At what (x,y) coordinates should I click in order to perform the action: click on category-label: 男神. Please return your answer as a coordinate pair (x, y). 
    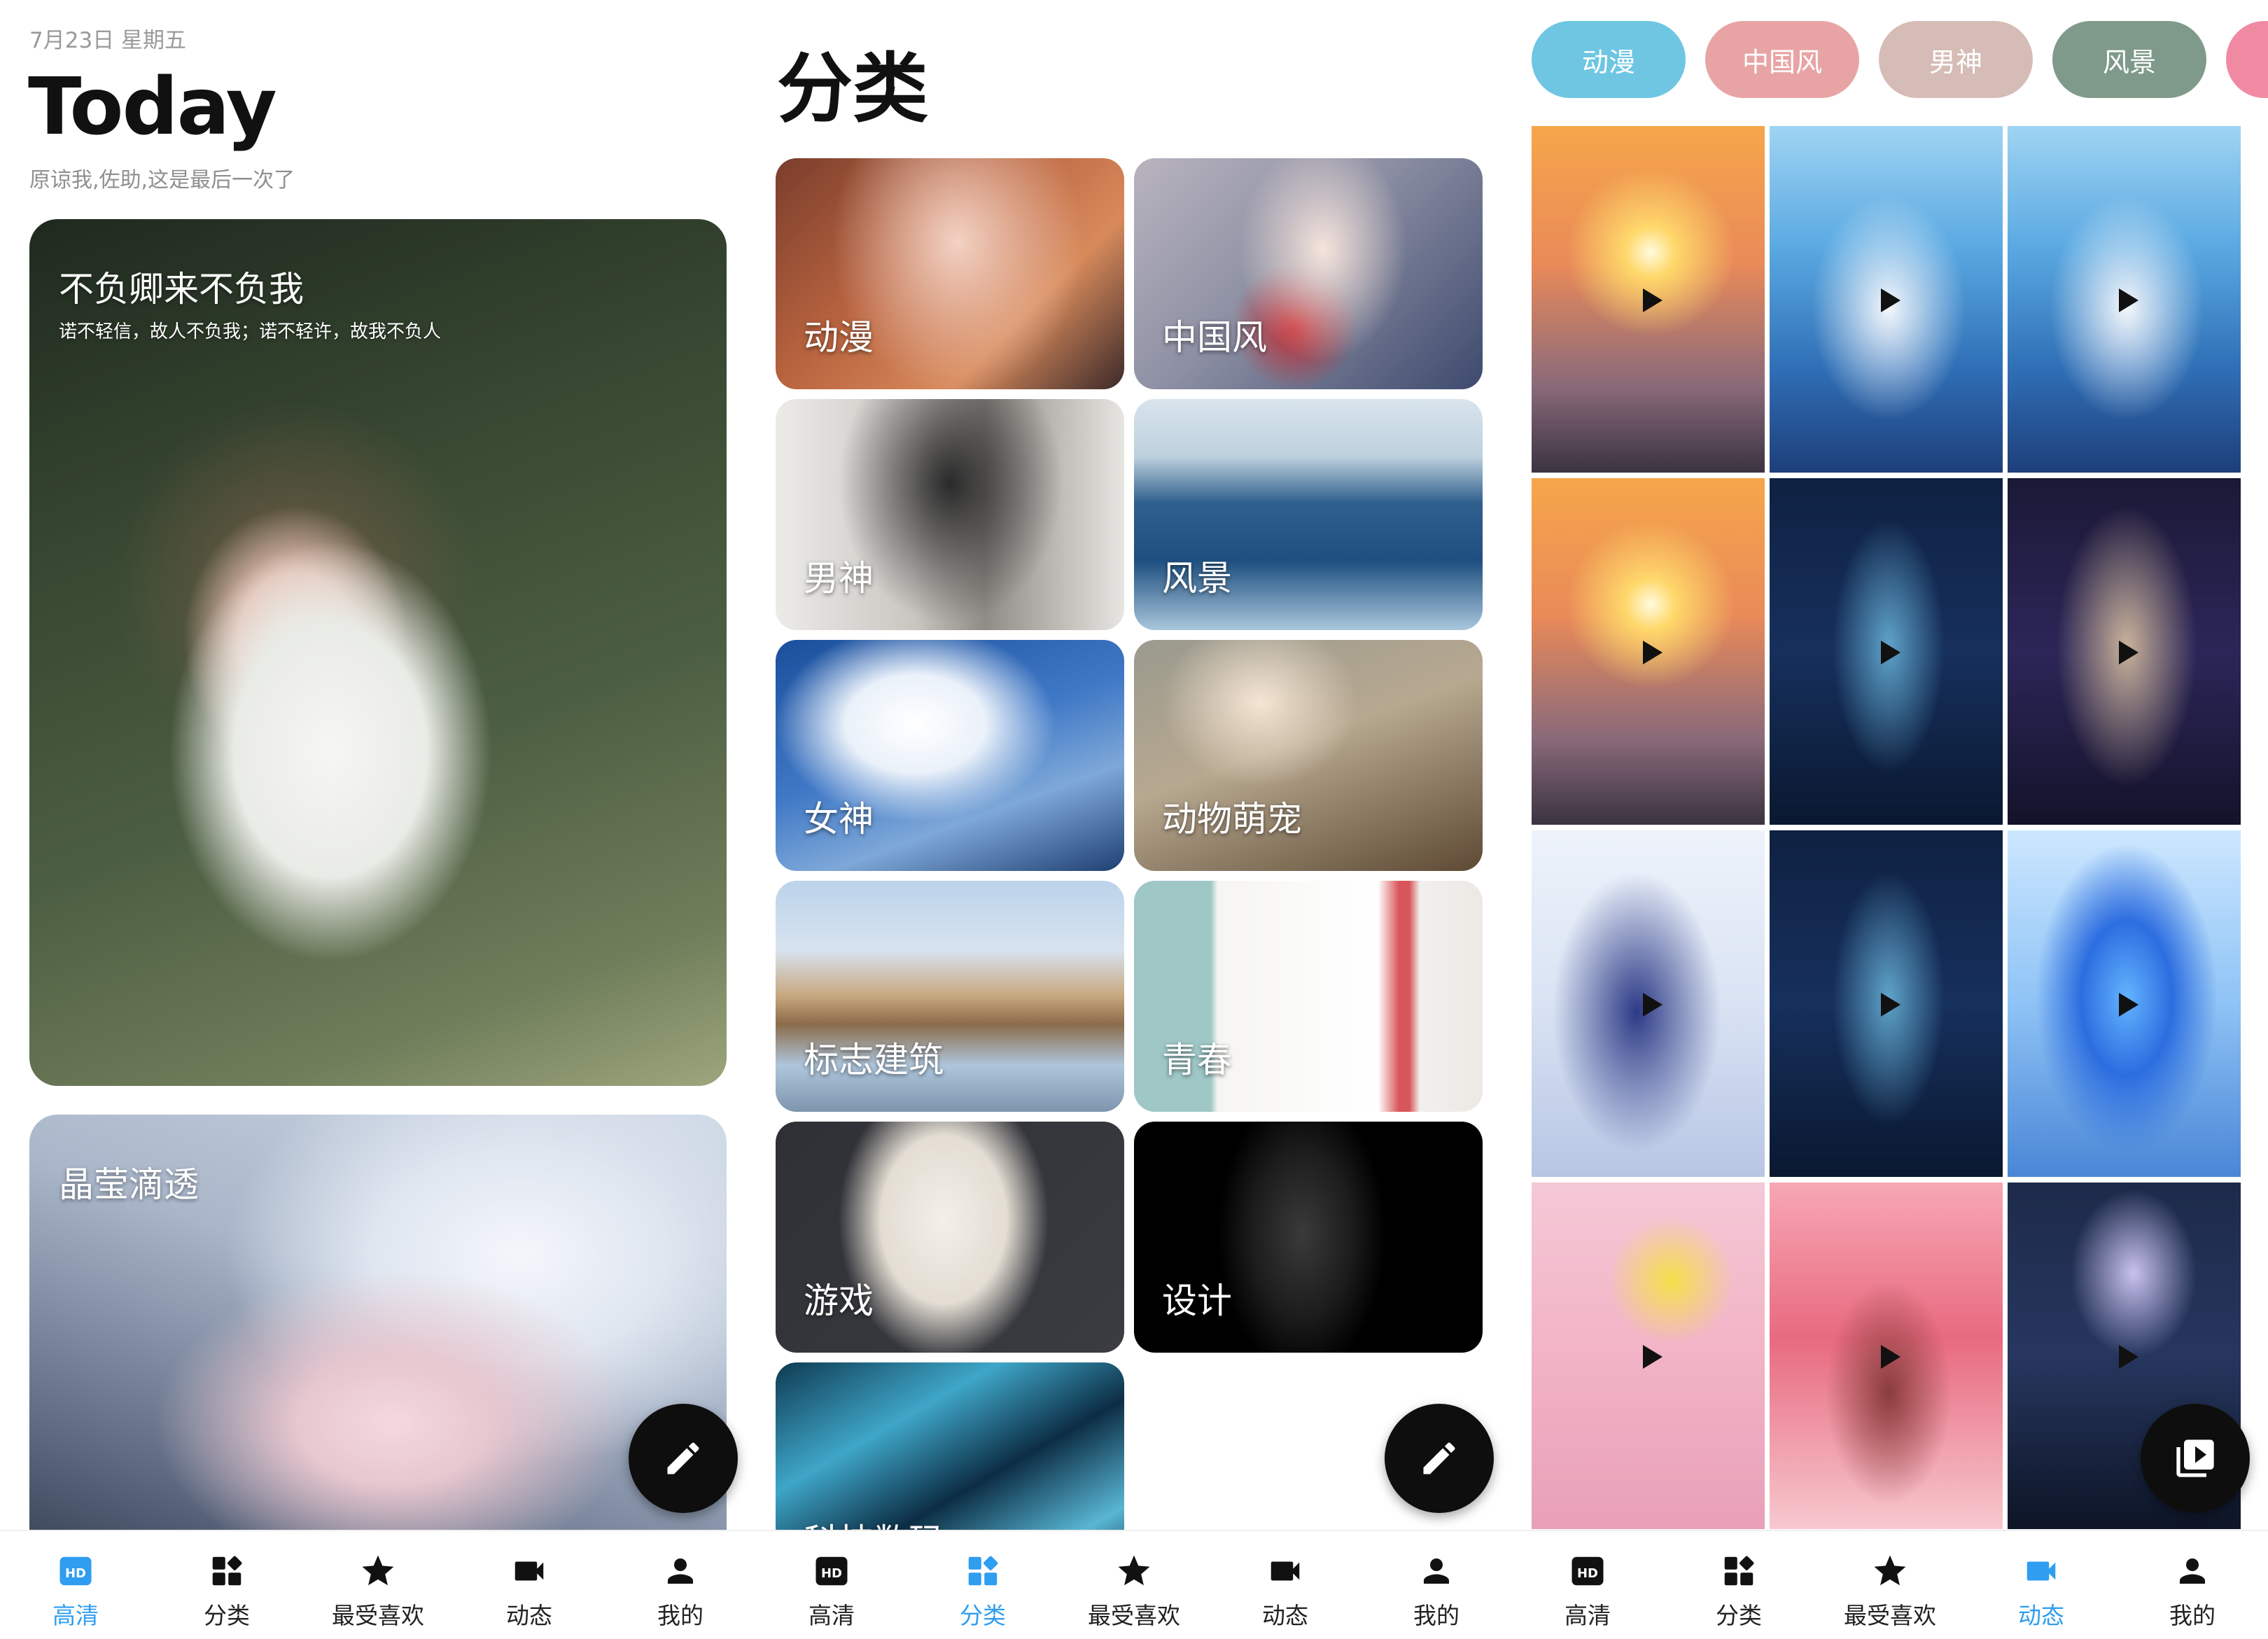
    Looking at the image, I should click on (839, 579).